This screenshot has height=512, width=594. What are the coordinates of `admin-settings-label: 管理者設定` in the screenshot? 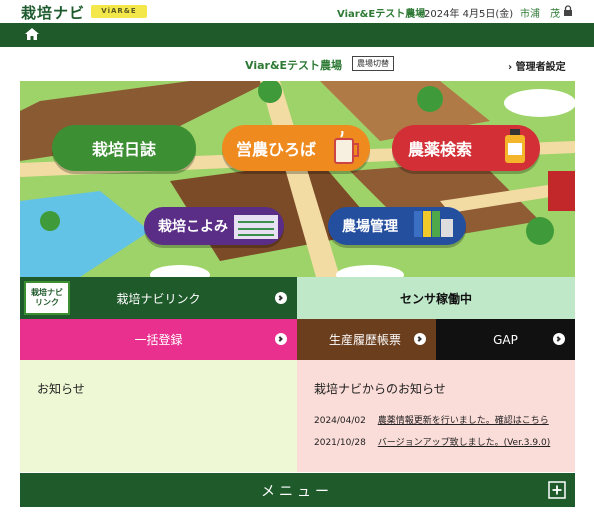 It's located at (540, 67).